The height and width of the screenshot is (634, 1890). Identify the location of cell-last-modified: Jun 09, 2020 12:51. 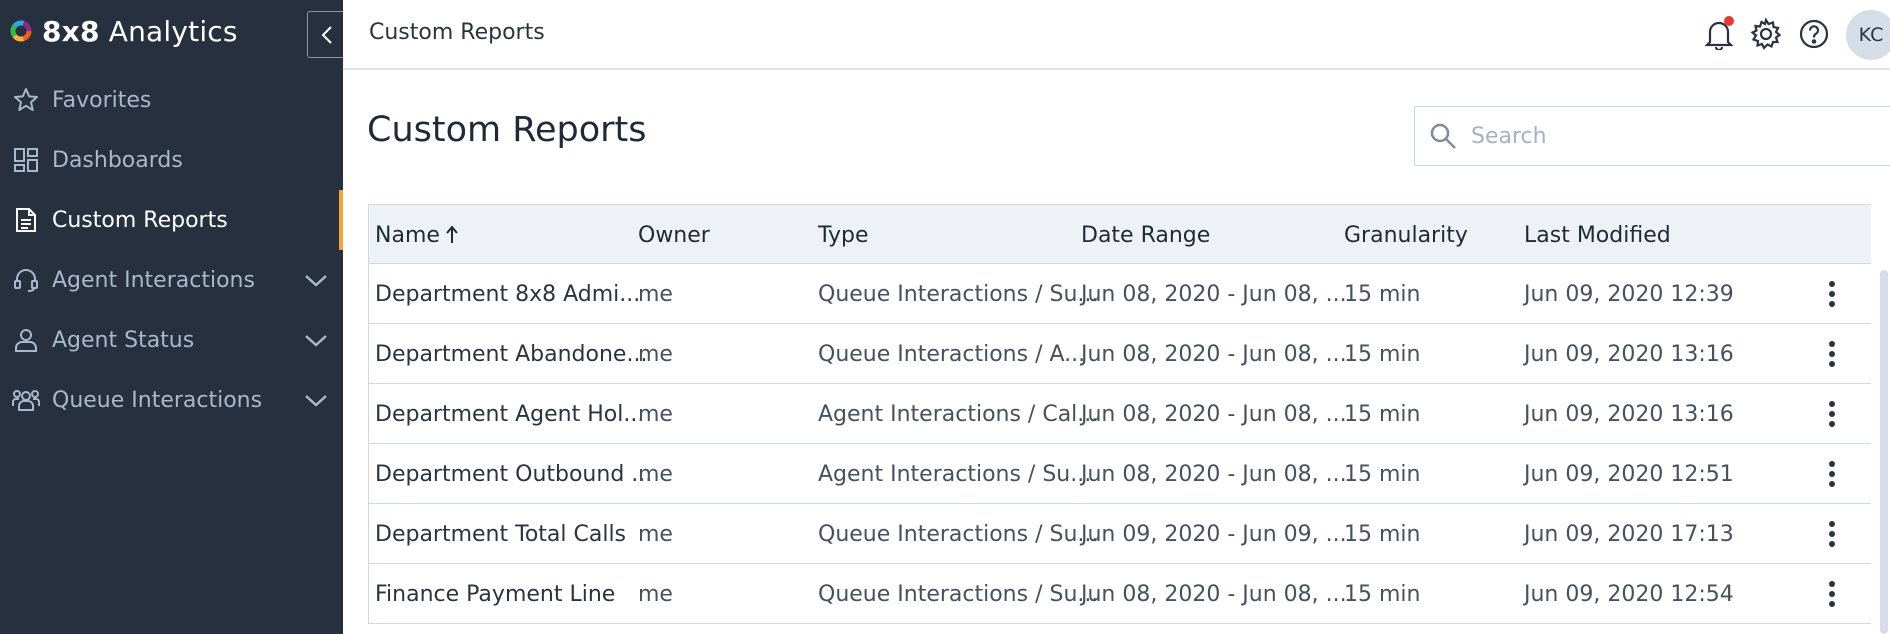
(1629, 474).